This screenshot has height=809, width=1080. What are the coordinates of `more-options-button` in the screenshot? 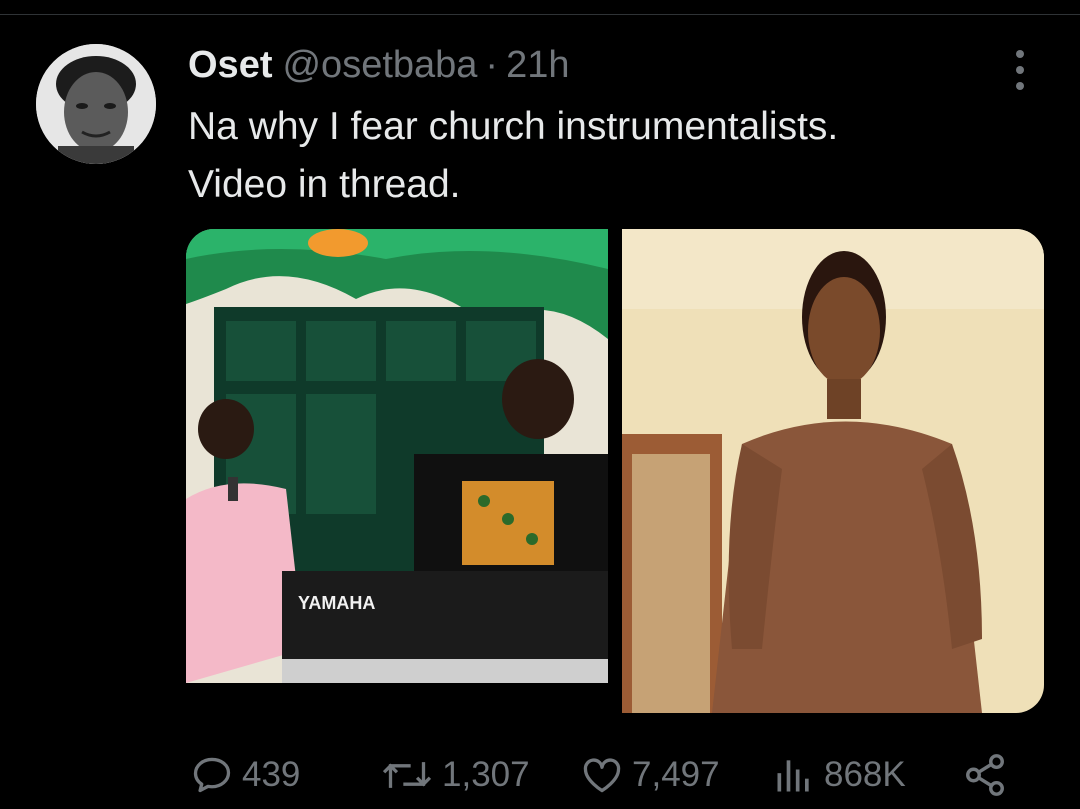 It's located at (1020, 70).